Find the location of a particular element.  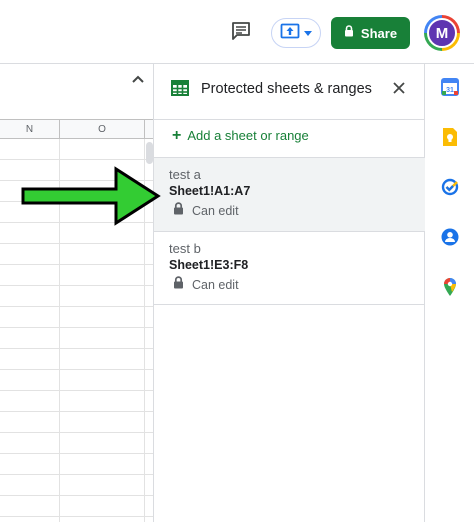

range-reference: Sheet1!A1:A7 is located at coordinates (210, 191).